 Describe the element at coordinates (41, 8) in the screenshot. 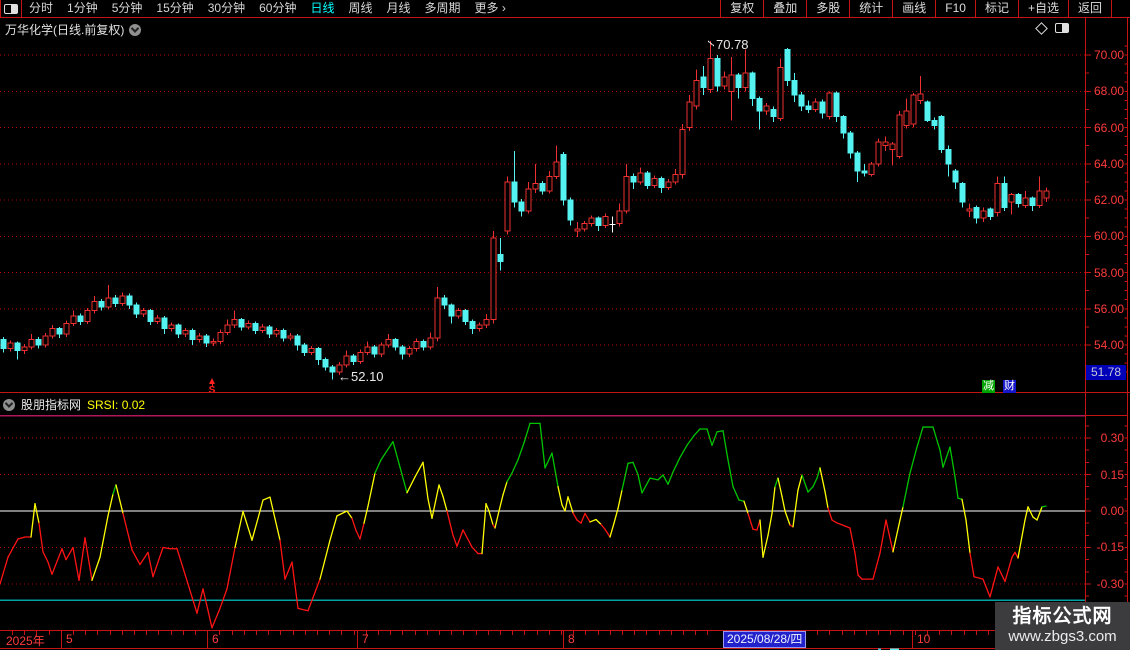

I see `period-menu-item-0: 分时` at that location.